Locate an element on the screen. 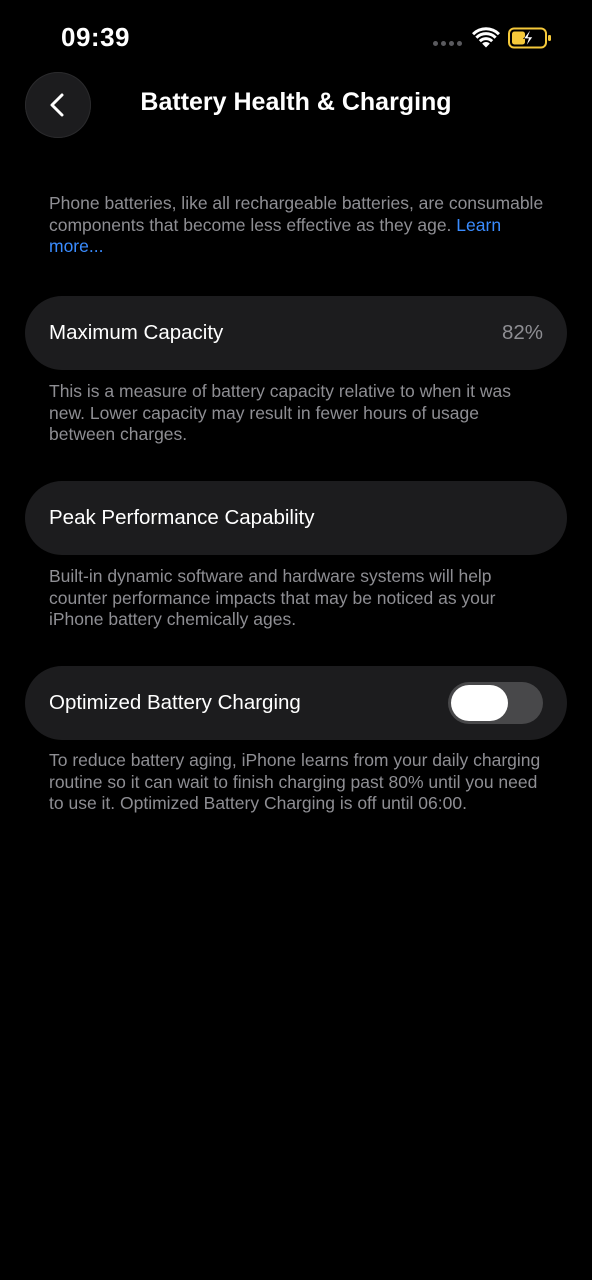  signal-dots-icon is located at coordinates (447, 43).